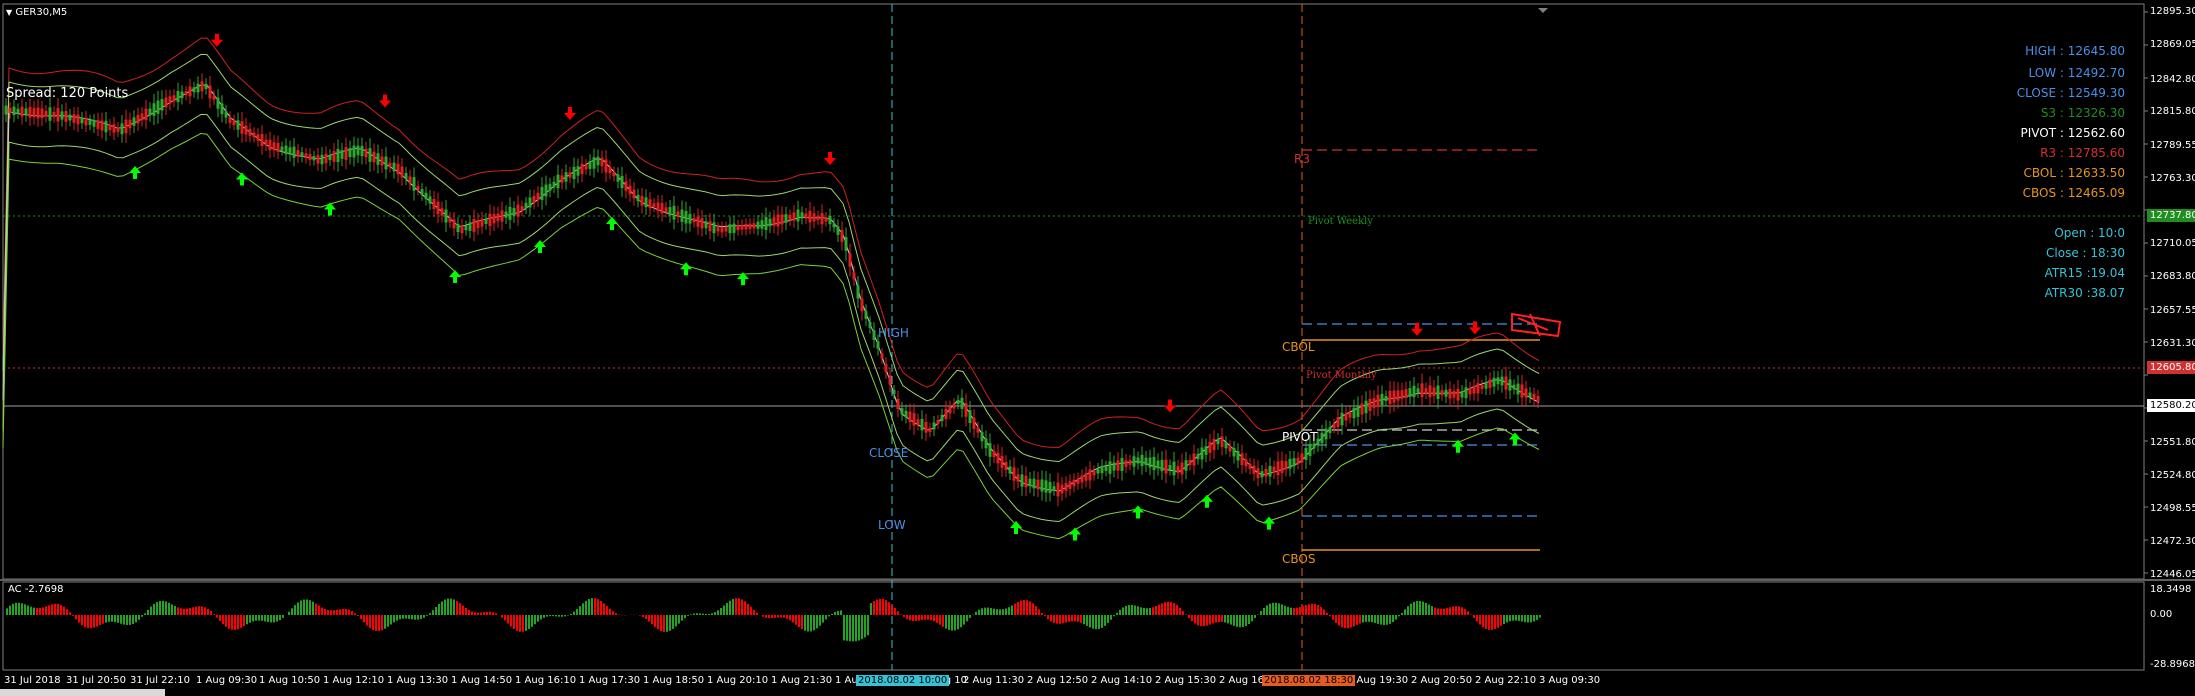  What do you see at coordinates (9, 12) in the screenshot?
I see `chevron-down-icon: ▼` at bounding box center [9, 12].